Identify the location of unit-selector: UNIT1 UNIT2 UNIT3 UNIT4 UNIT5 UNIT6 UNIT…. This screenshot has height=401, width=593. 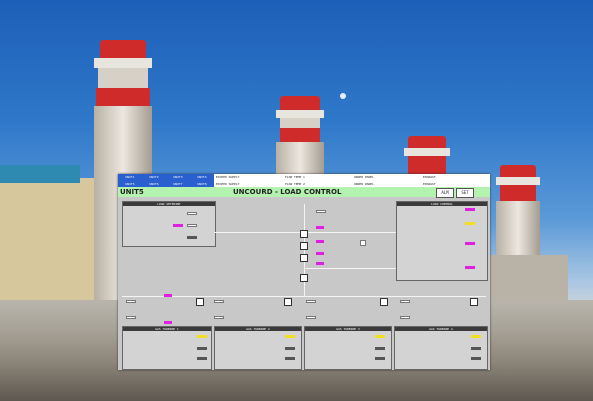
(166, 180).